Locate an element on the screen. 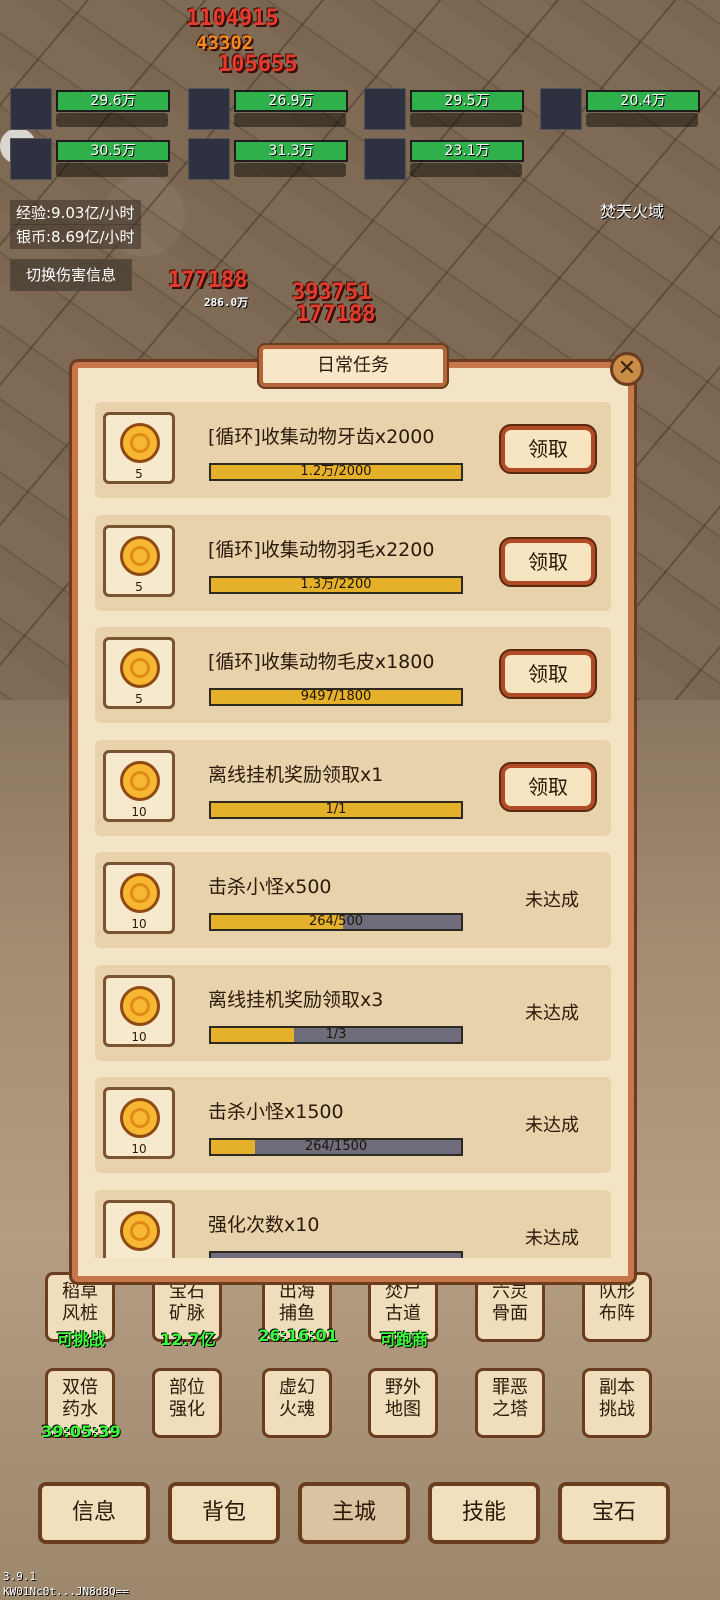 Image resolution: width=720 pixels, height=1600 pixels. hero-card: 29.6万 is located at coordinates (93, 110).